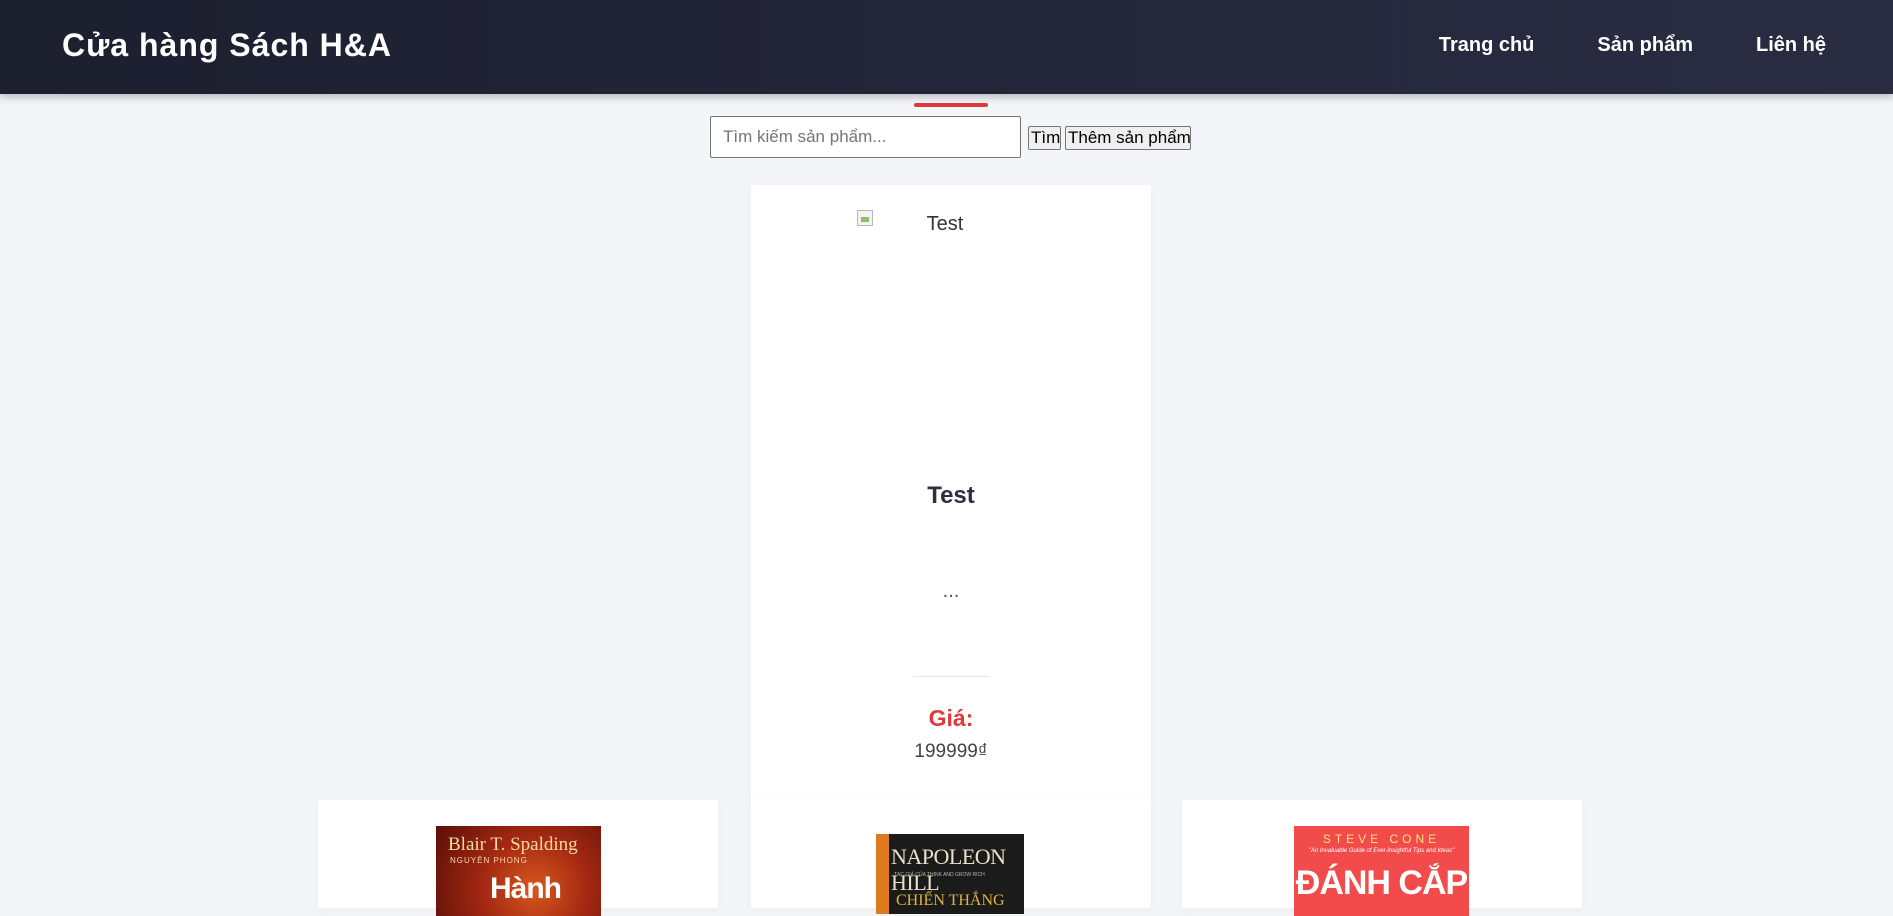 The image size is (1893, 916). Describe the element at coordinates (526, 888) in the screenshot. I see `cover-title: Hành` at that location.